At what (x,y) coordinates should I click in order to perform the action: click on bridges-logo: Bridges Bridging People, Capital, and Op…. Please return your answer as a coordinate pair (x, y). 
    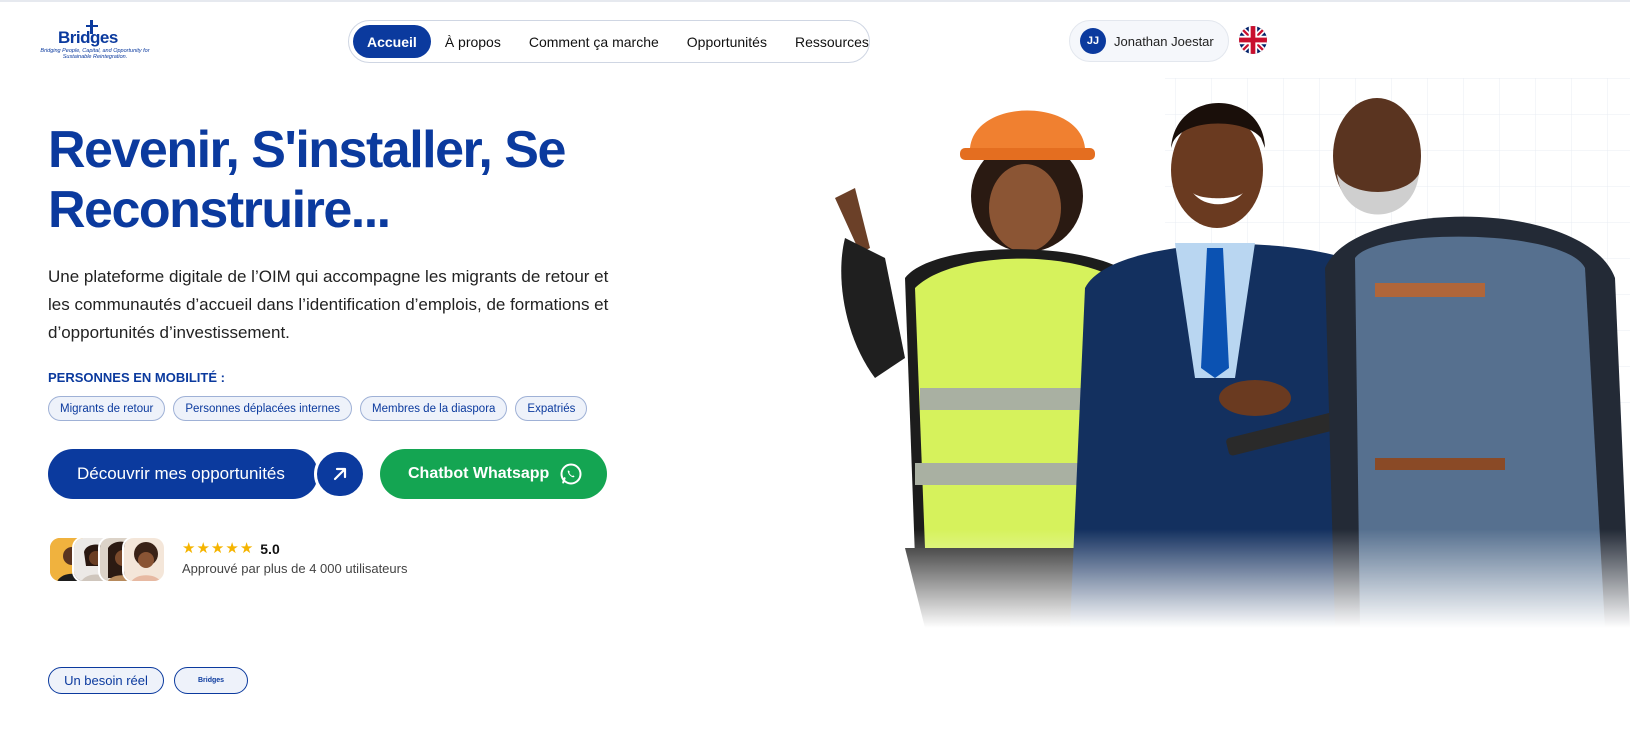
    Looking at the image, I should click on (94, 42).